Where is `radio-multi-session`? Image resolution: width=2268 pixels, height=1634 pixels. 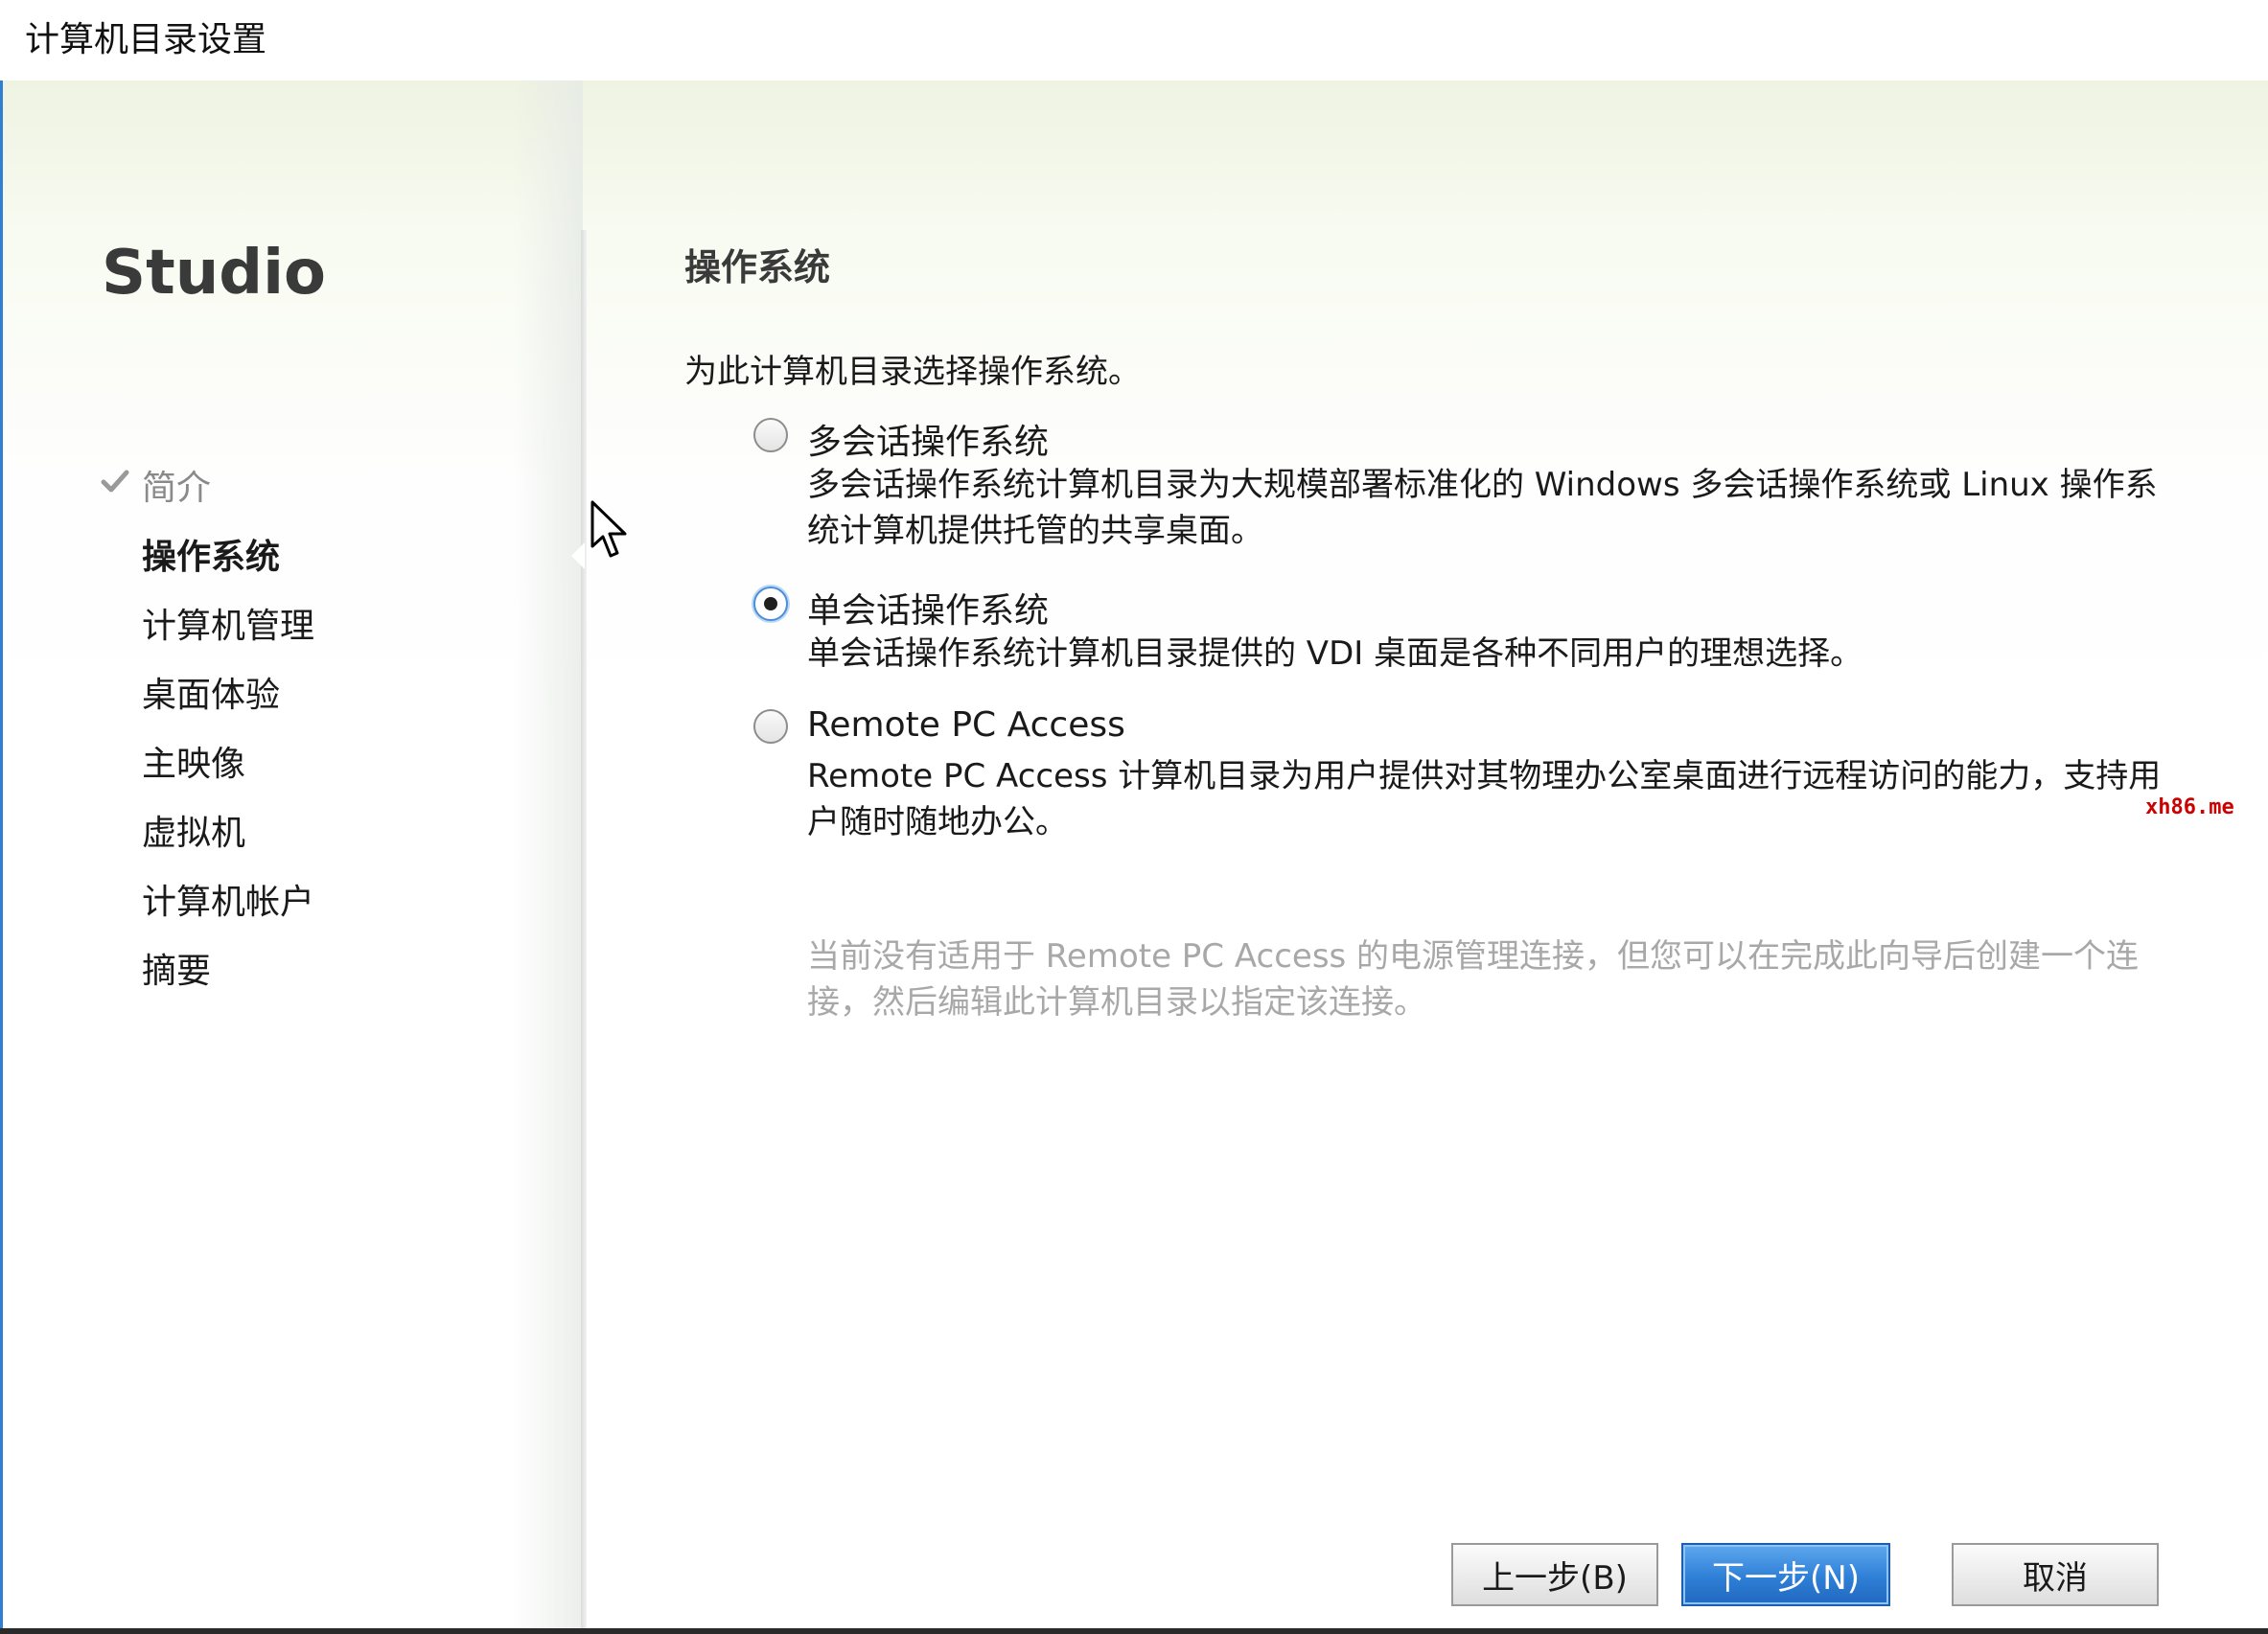 radio-multi-session is located at coordinates (770, 435).